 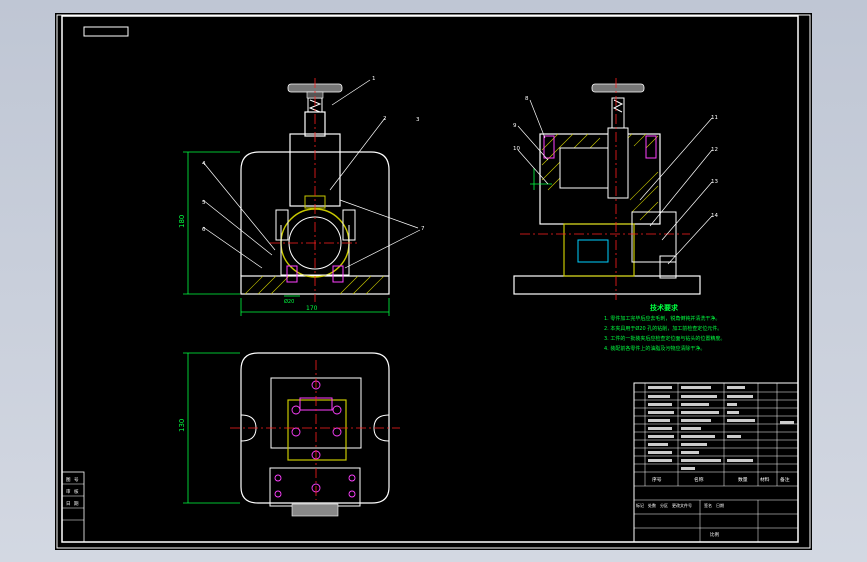 I want to click on dim-plan-height: 130, so click(x=182, y=425).